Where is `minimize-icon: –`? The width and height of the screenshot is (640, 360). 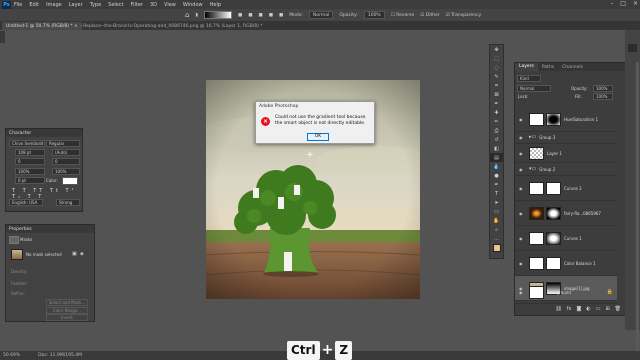 minimize-icon: – is located at coordinates (611, 3).